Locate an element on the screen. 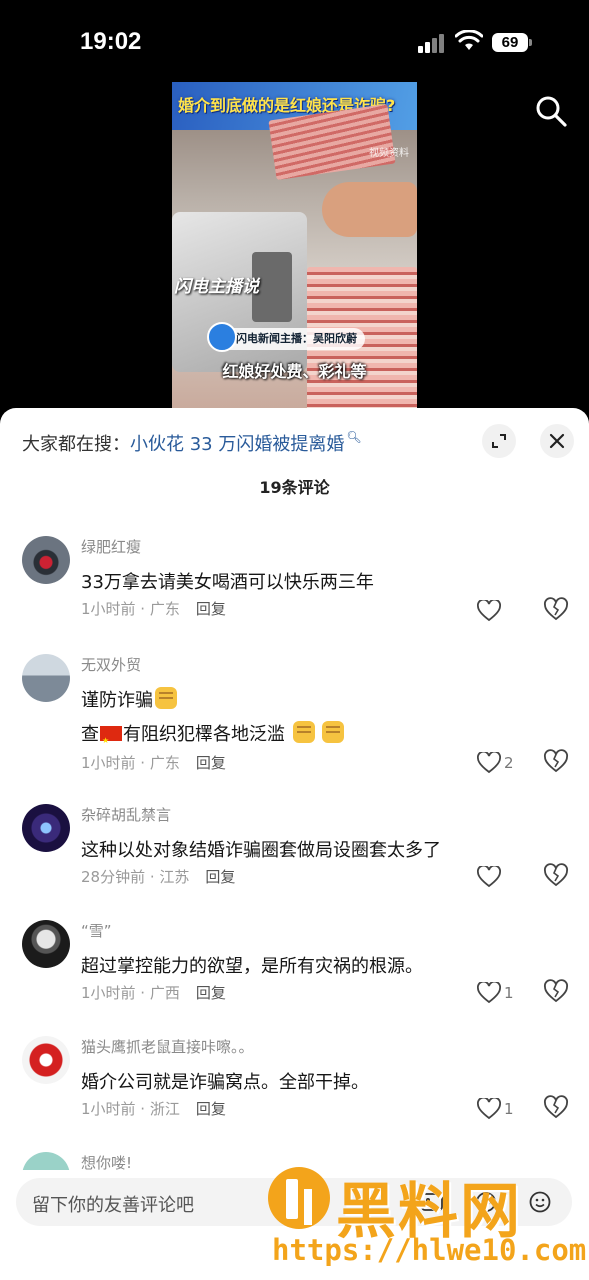 The image size is (589, 1280). close-button is located at coordinates (557, 441).